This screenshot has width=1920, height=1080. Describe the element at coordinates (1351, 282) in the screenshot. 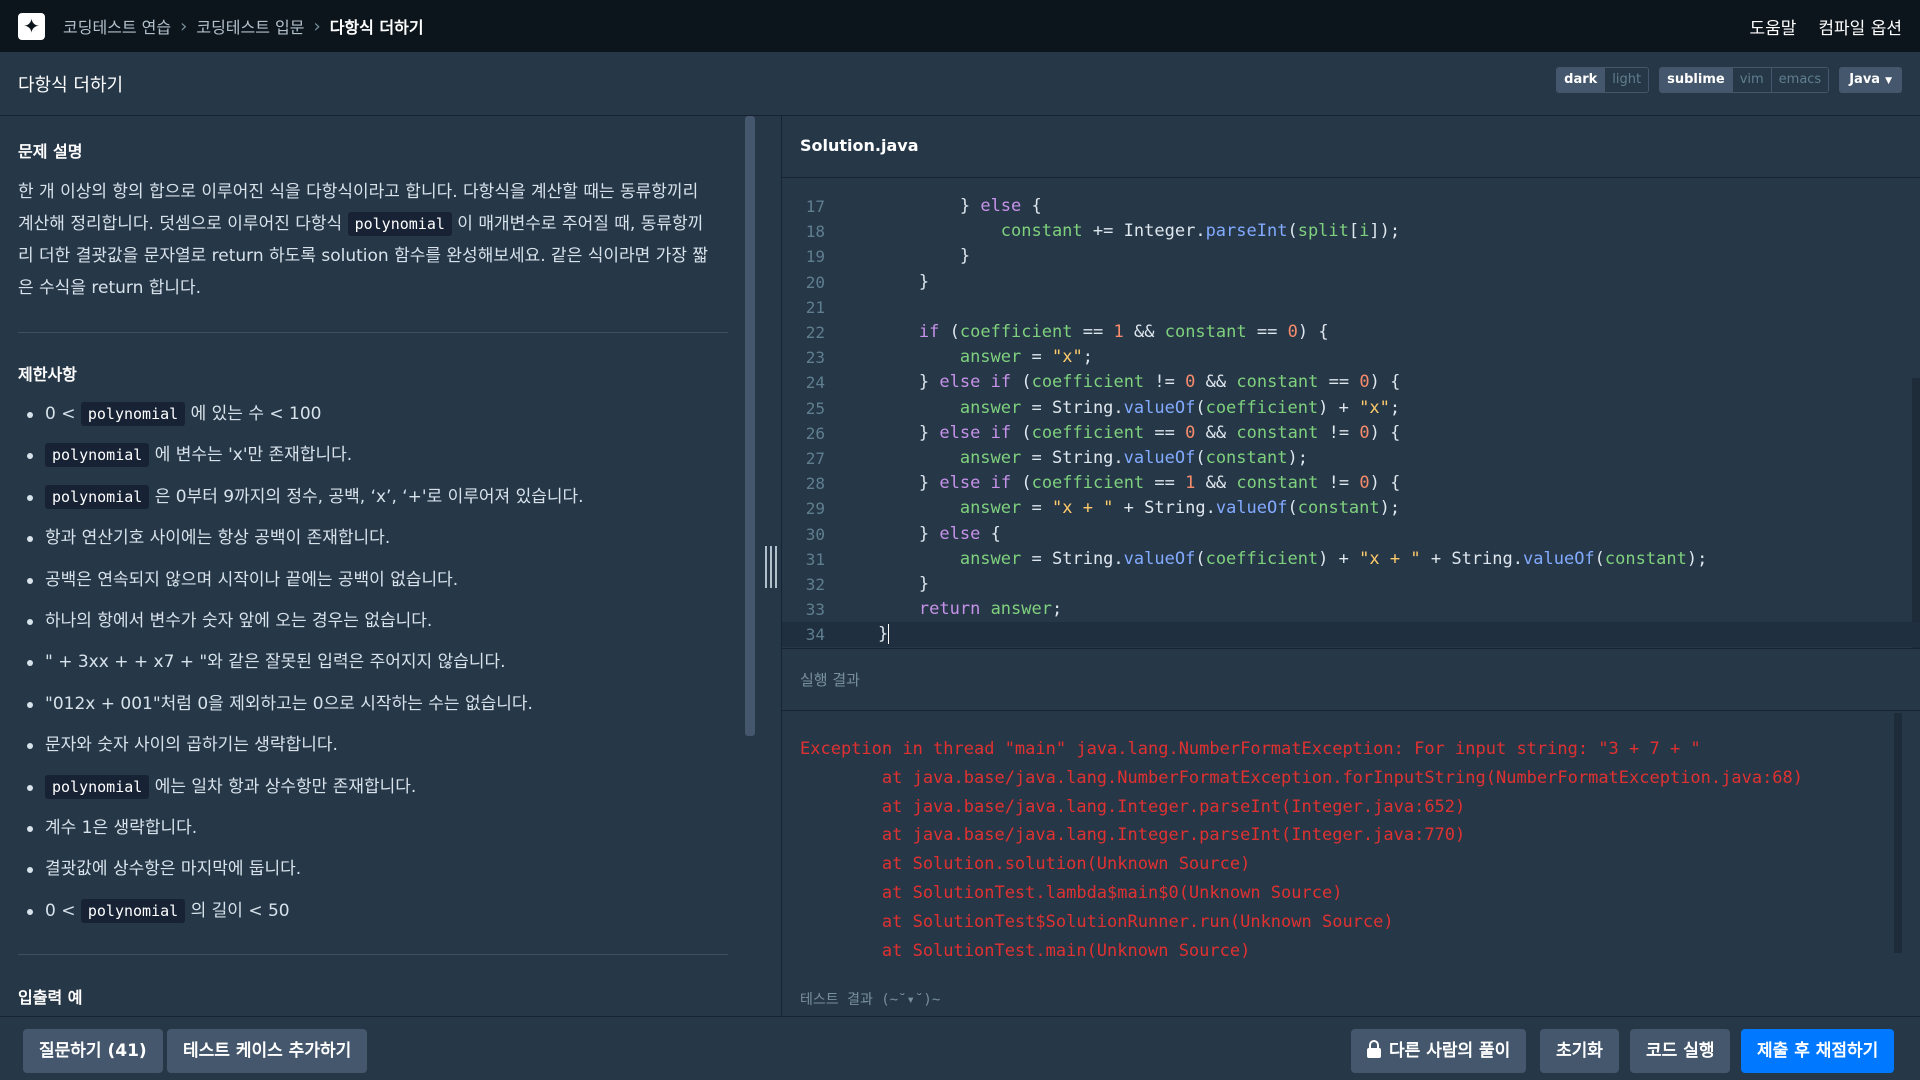

I see `code-line: 20 }` at that location.